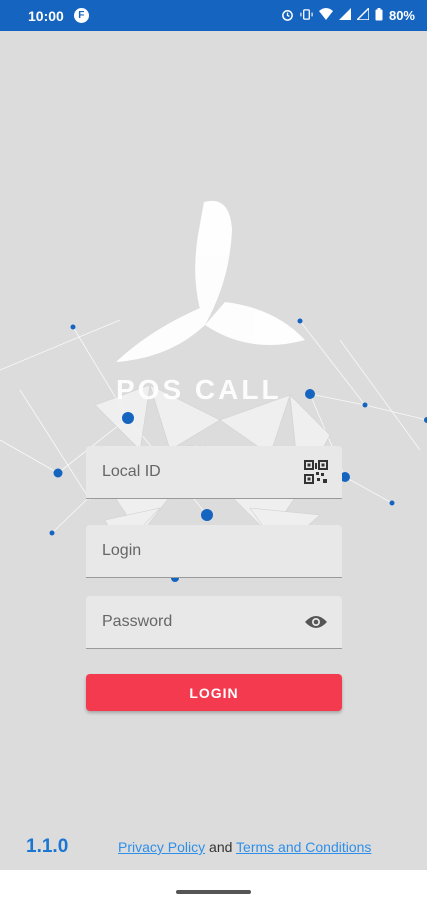 Image resolution: width=427 pixels, height=900 pixels. What do you see at coordinates (199, 389) in the screenshot?
I see `app-logo: POS CALL` at bounding box center [199, 389].